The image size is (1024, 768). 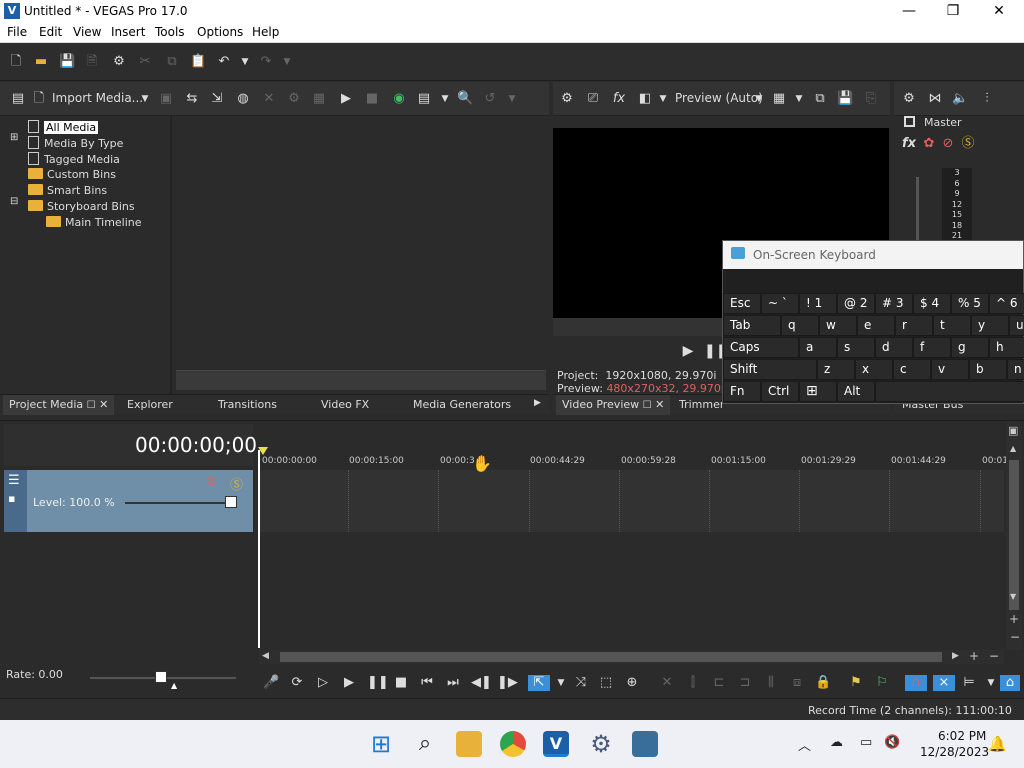 I want to click on speaker-muted-icon: 🔇, so click(x=892, y=742).